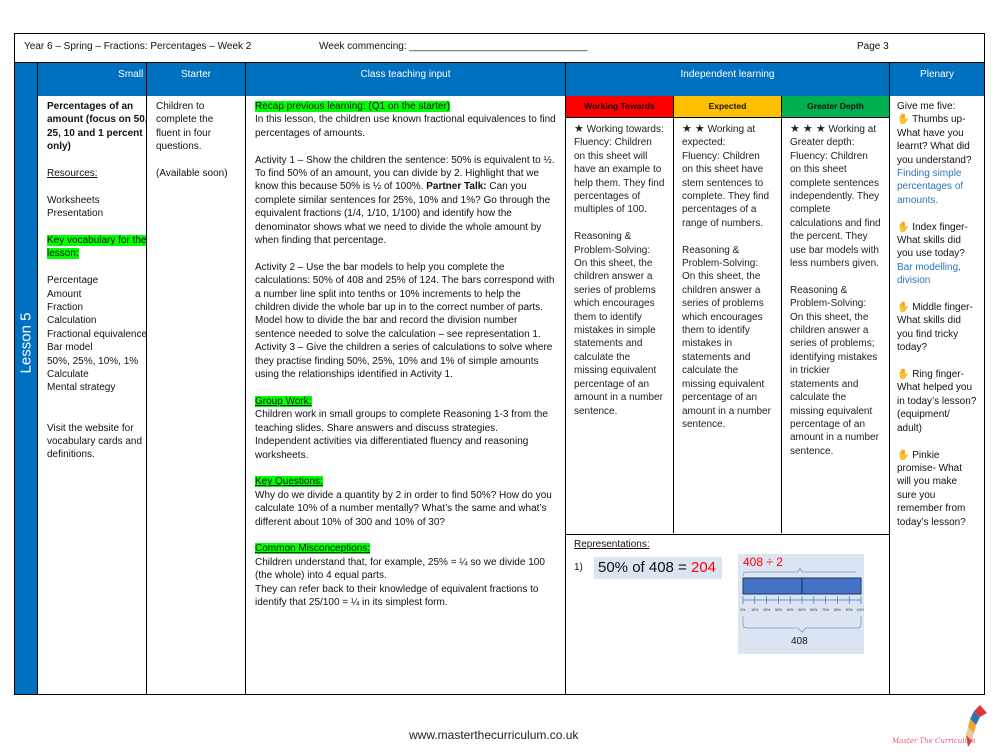 This screenshot has width=1000, height=753. Describe the element at coordinates (405, 79) in the screenshot. I see `teaching-header: Class teaching input` at that location.